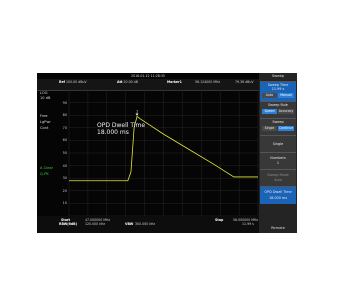 The image size is (340, 306). What do you see at coordinates (219, 220) in the screenshot?
I see `stop-label: Stop` at bounding box center [219, 220].